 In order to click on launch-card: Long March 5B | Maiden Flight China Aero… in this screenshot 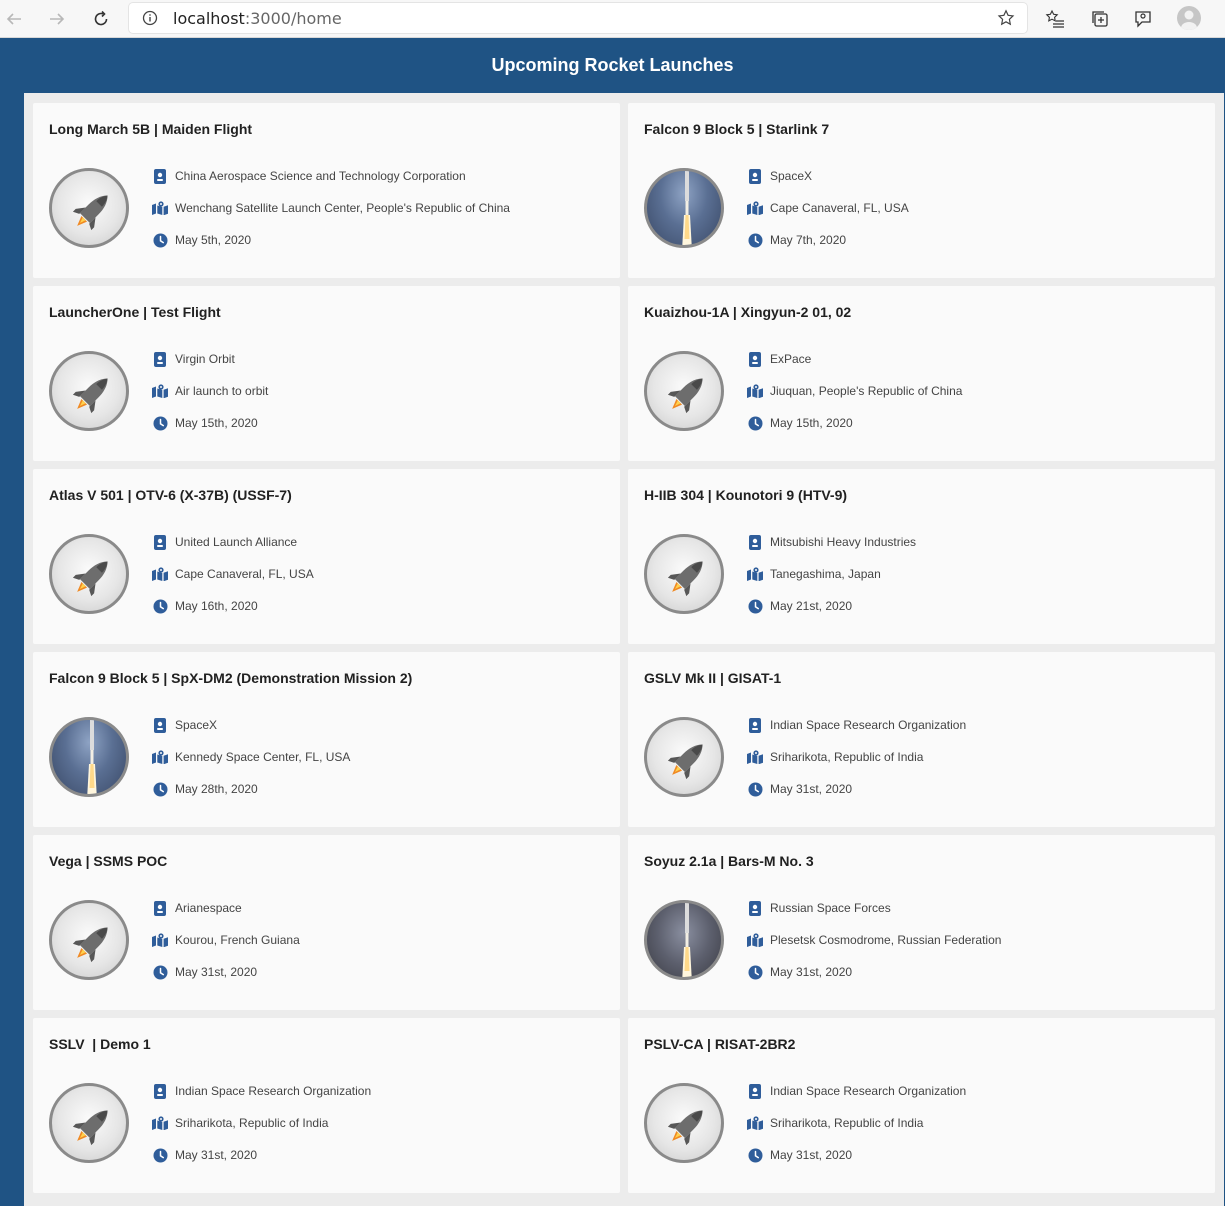, I will do `click(326, 190)`.